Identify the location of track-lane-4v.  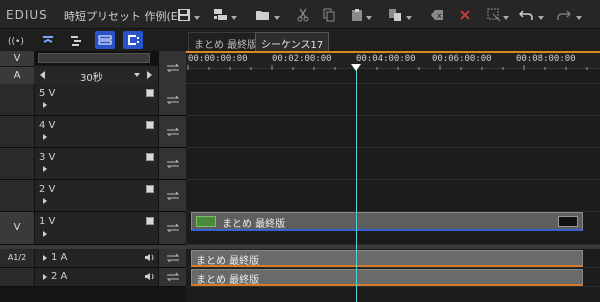
(393, 132).